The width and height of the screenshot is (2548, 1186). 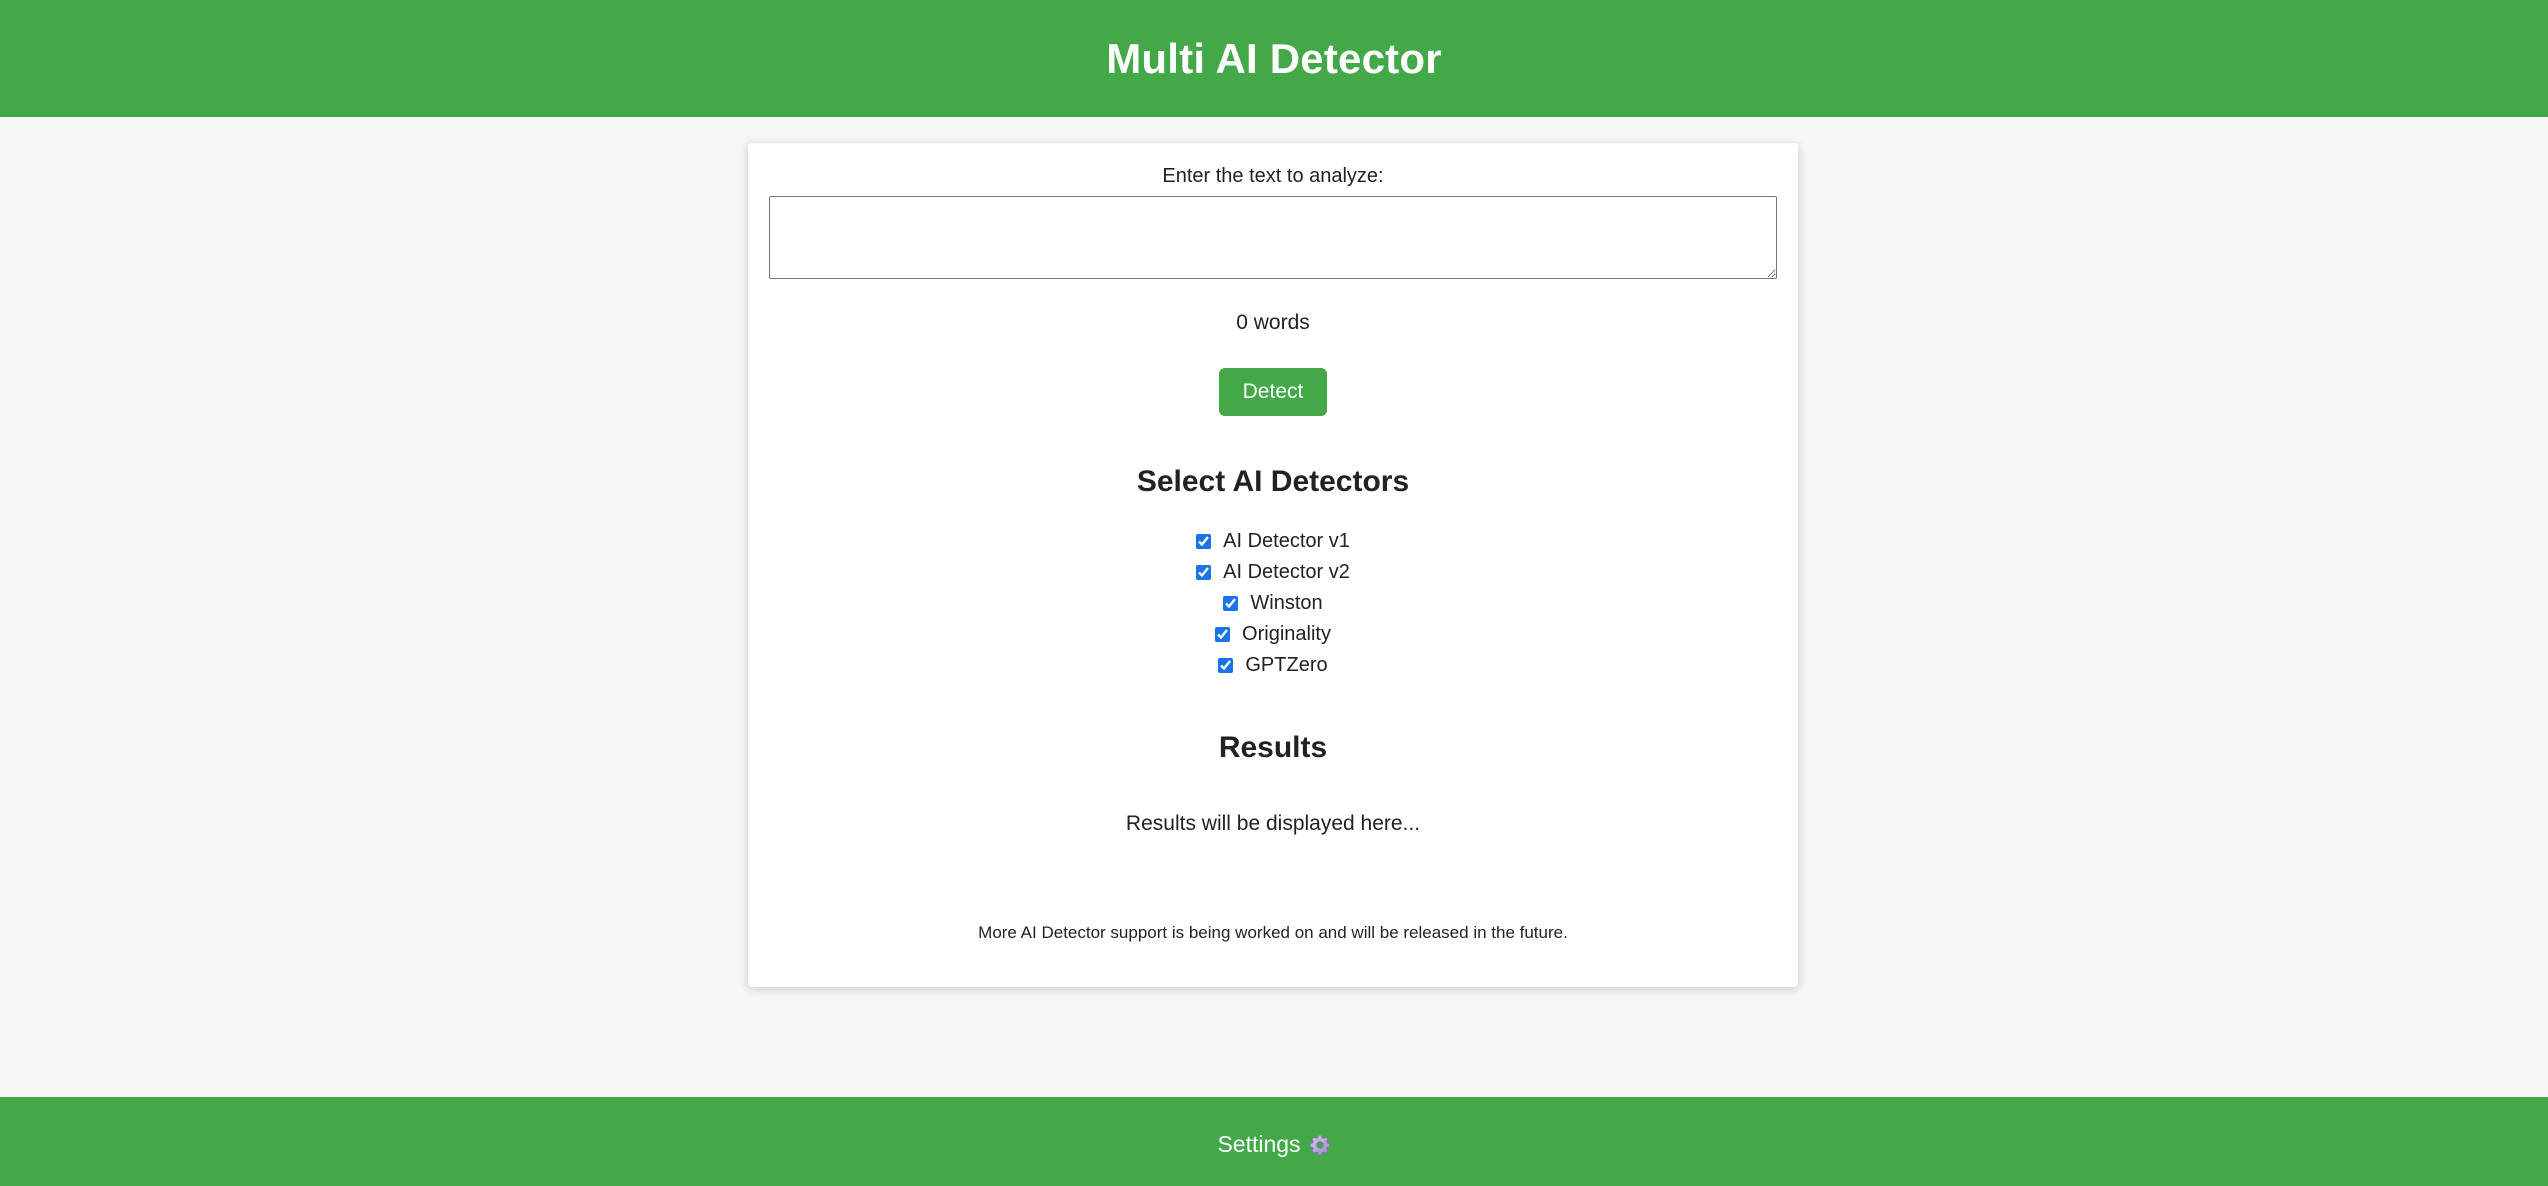 What do you see at coordinates (1204, 541) in the screenshot?
I see `detector-checkbox-ai-detector-v1` at bounding box center [1204, 541].